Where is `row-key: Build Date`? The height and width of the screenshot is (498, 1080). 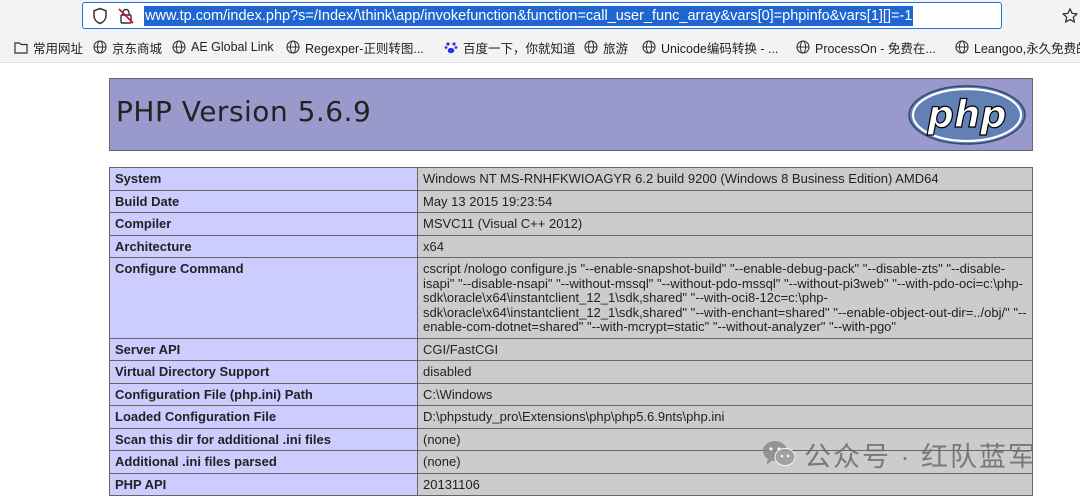
row-key: Build Date is located at coordinates (263, 201).